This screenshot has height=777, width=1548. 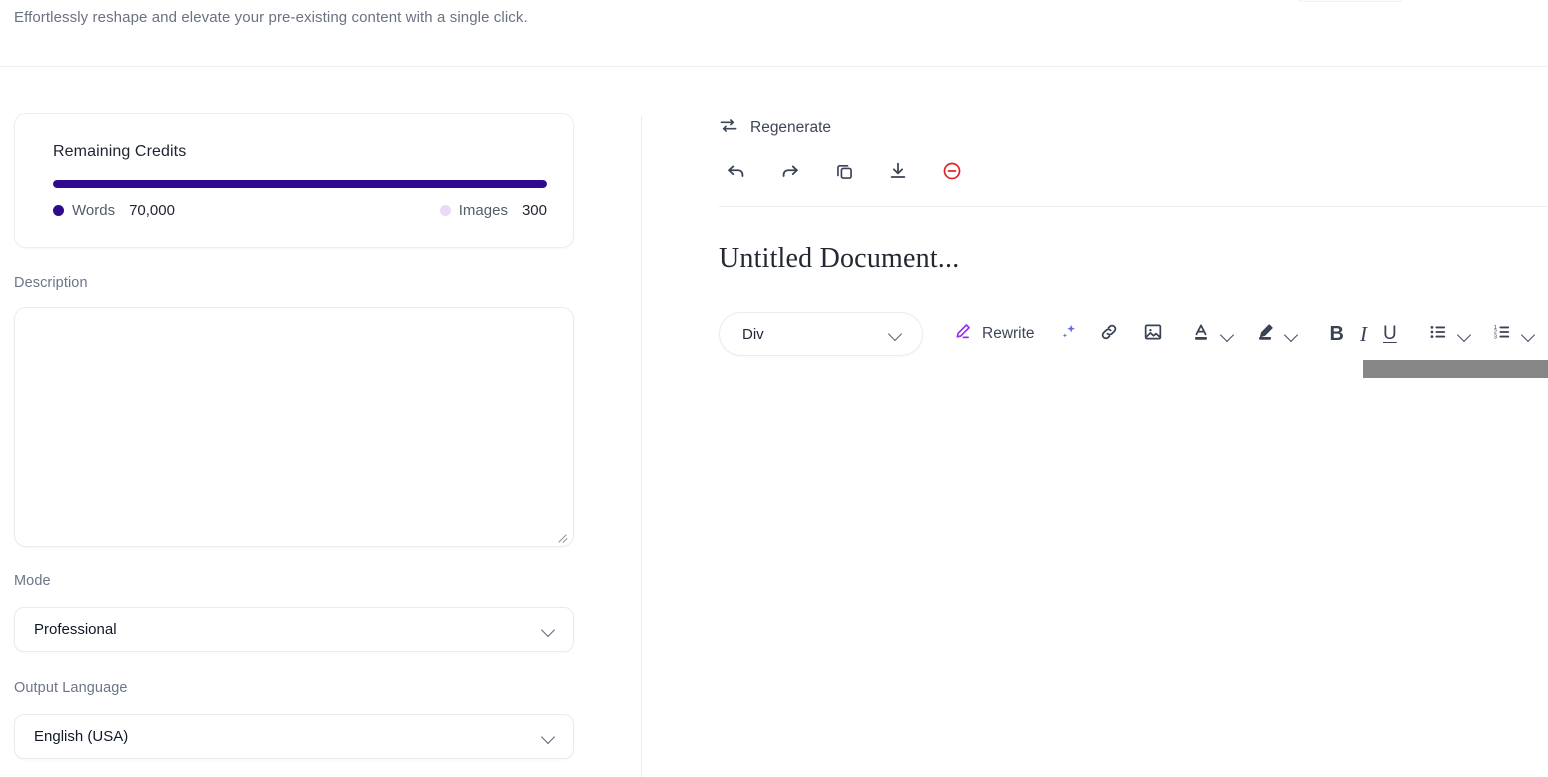 I want to click on svg-text: 3, so click(x=1494, y=337).